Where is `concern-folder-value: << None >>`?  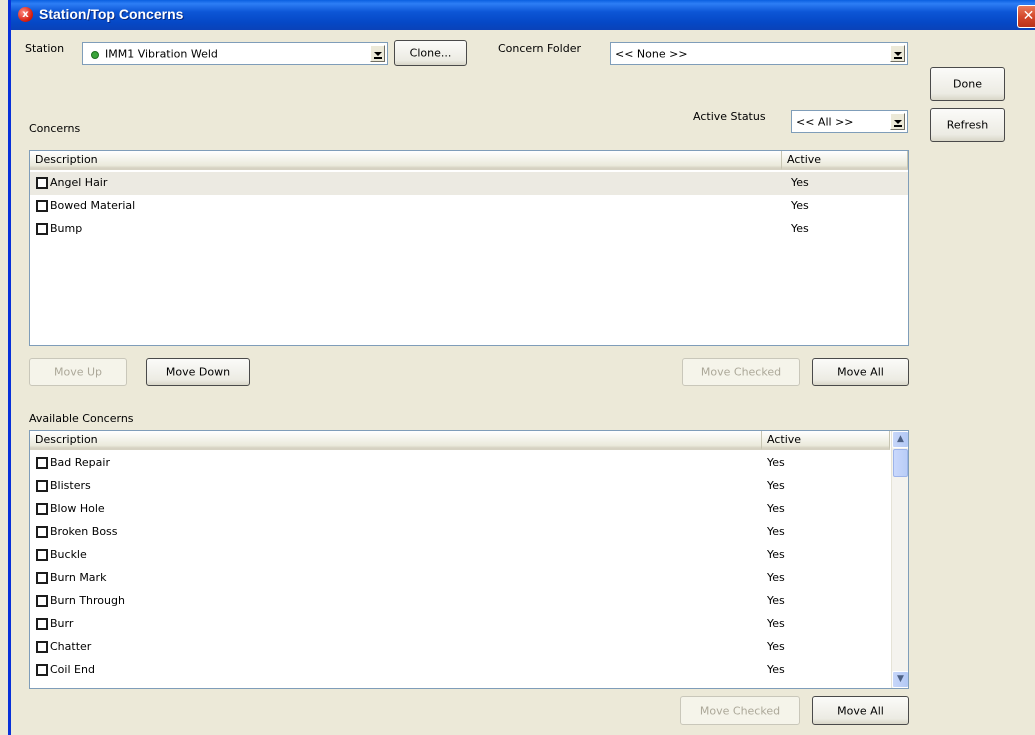
concern-folder-value: << None >> is located at coordinates (651, 53).